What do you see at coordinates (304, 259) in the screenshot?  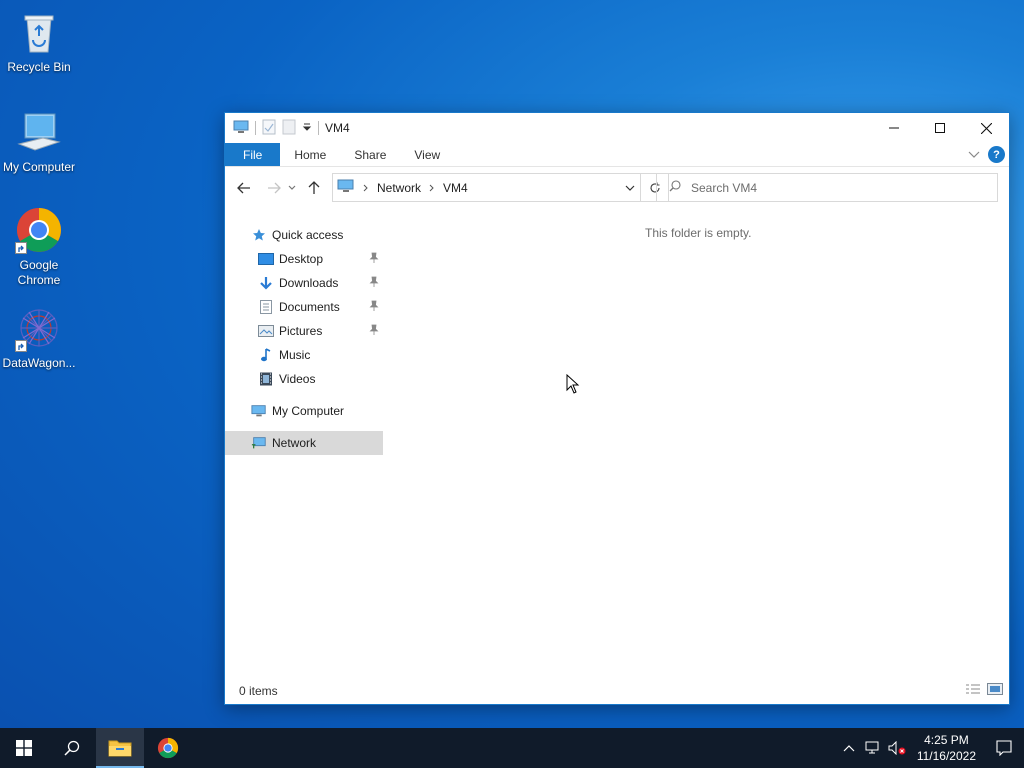 I see `nav-item-desktop: Desktop` at bounding box center [304, 259].